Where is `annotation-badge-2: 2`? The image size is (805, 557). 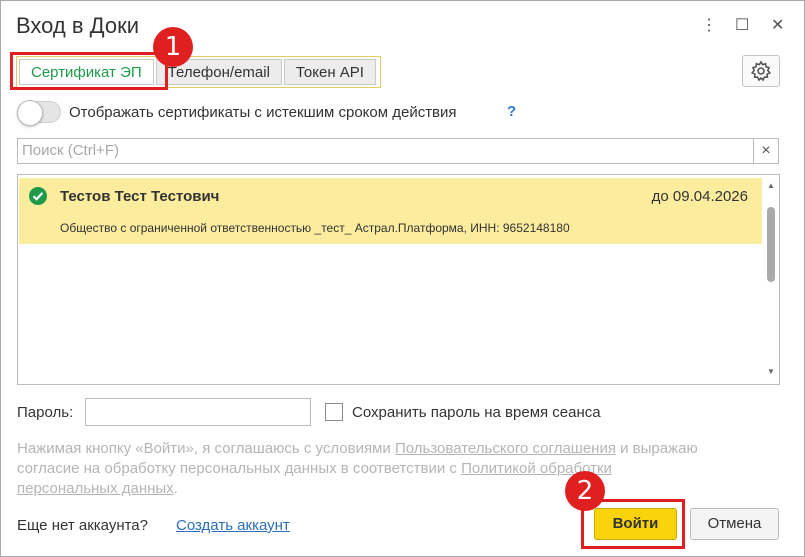
annotation-badge-2: 2 is located at coordinates (585, 491).